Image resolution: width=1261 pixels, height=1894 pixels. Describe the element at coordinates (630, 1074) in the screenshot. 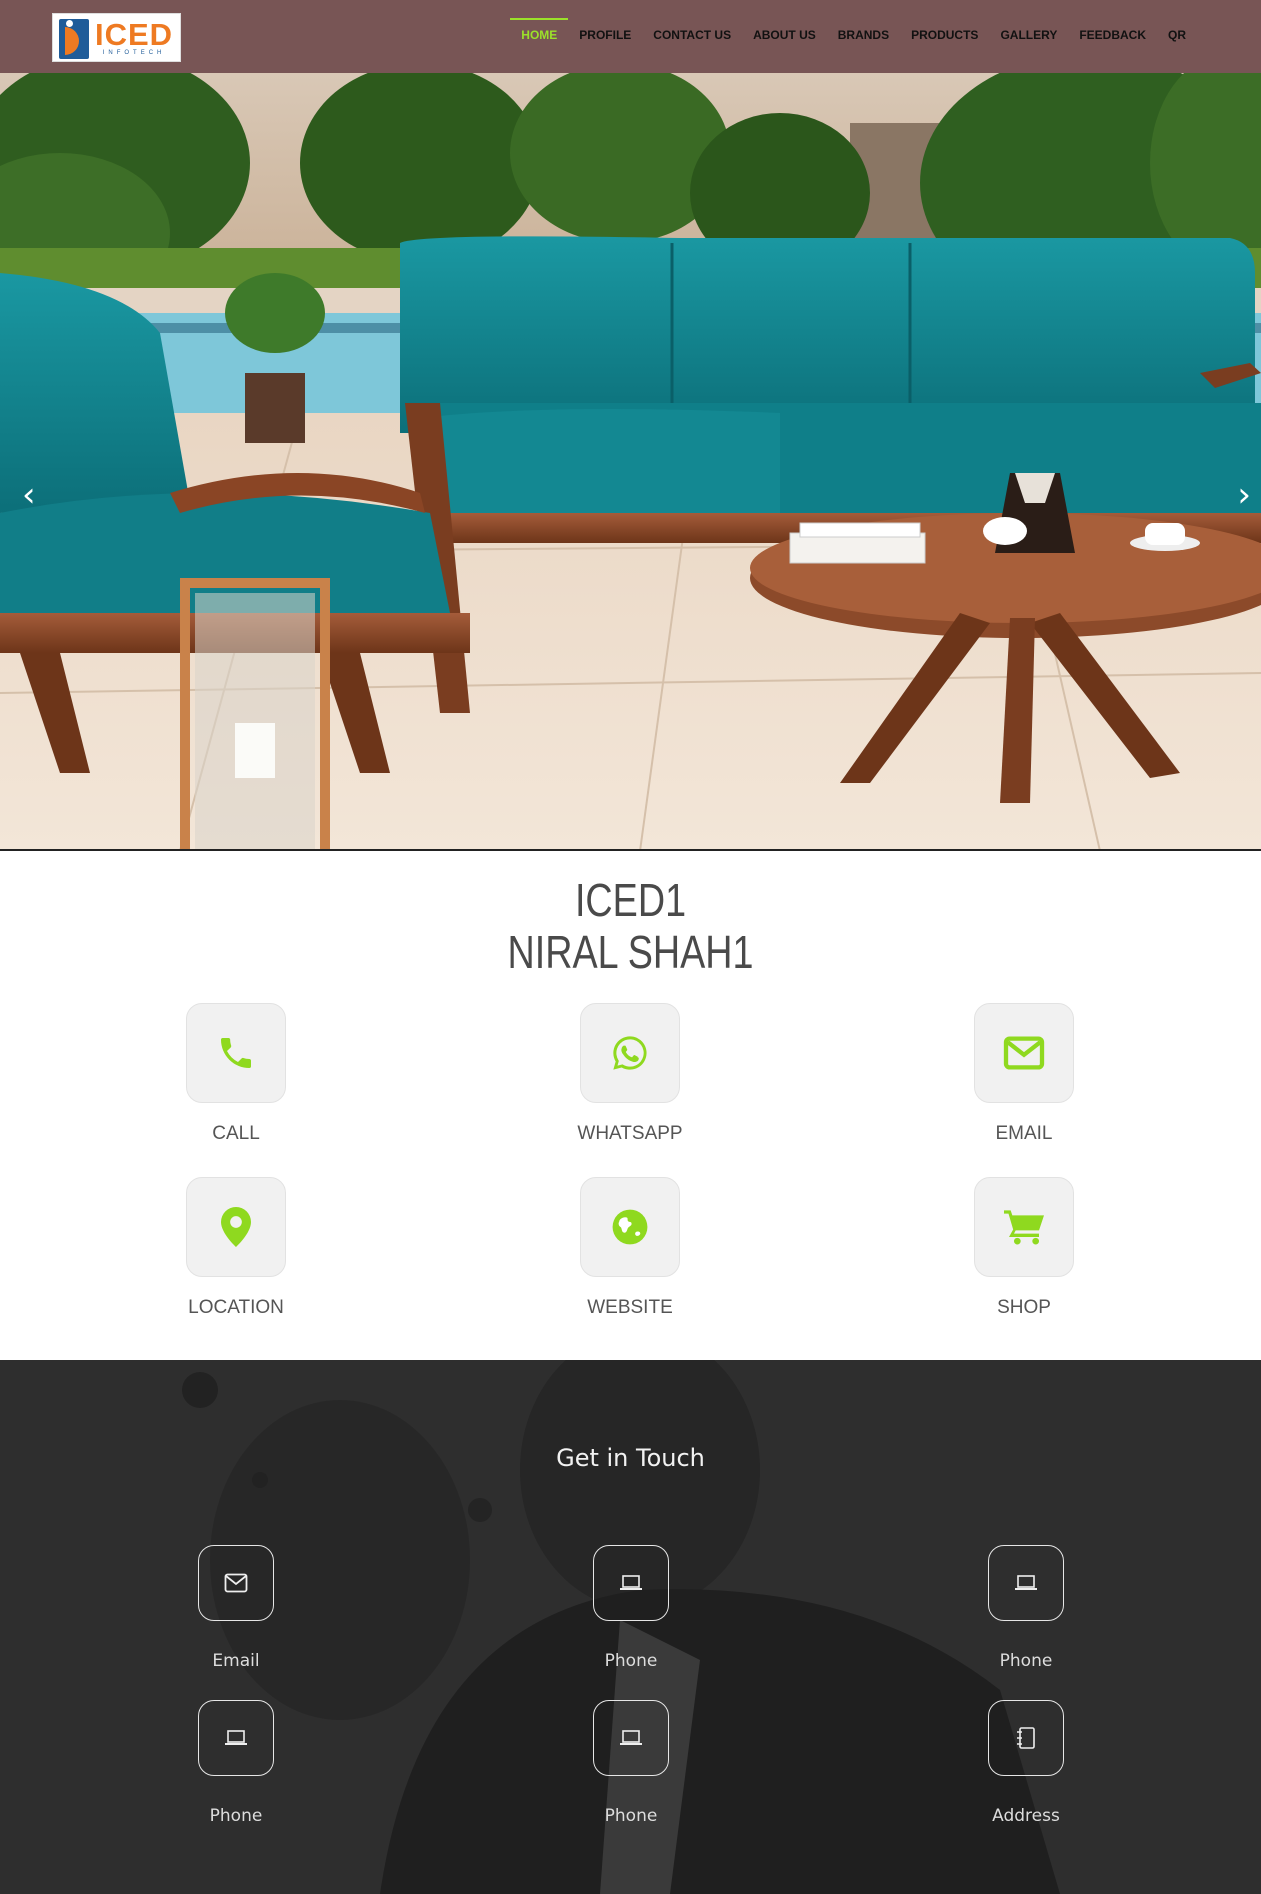

I see `action-whatsapp: WHATSAPP` at that location.